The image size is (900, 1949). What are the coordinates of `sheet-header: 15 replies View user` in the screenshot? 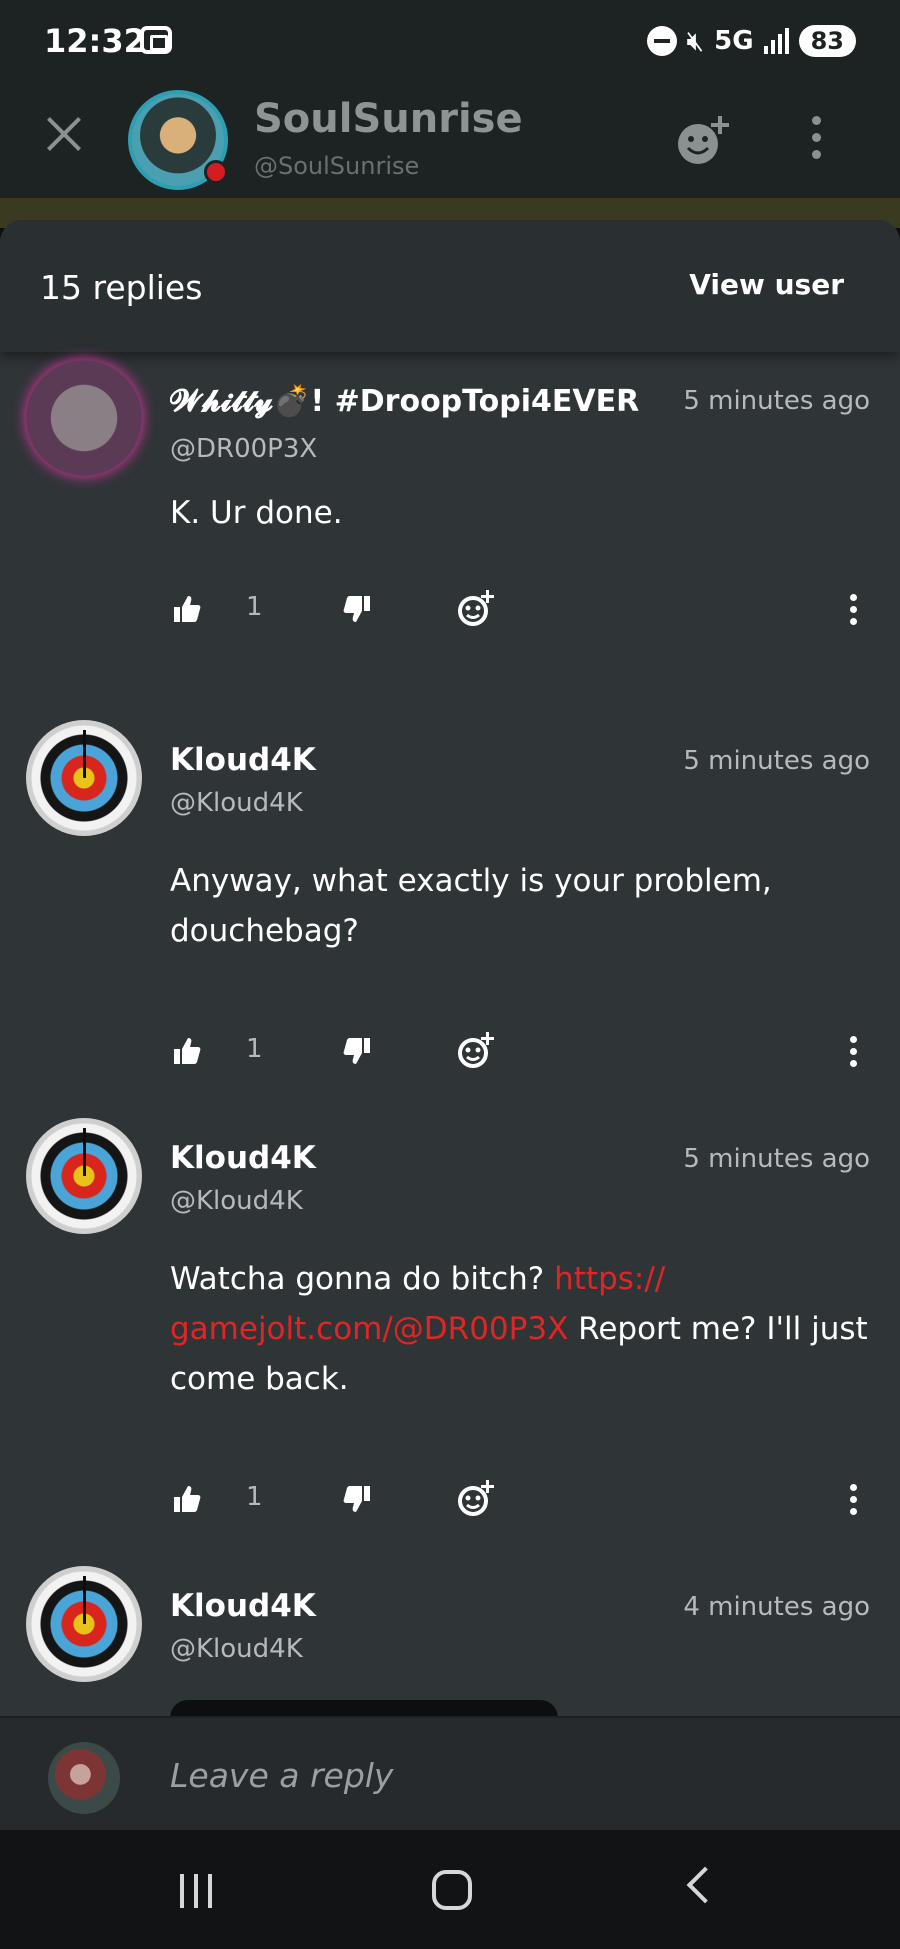 It's located at (450, 286).